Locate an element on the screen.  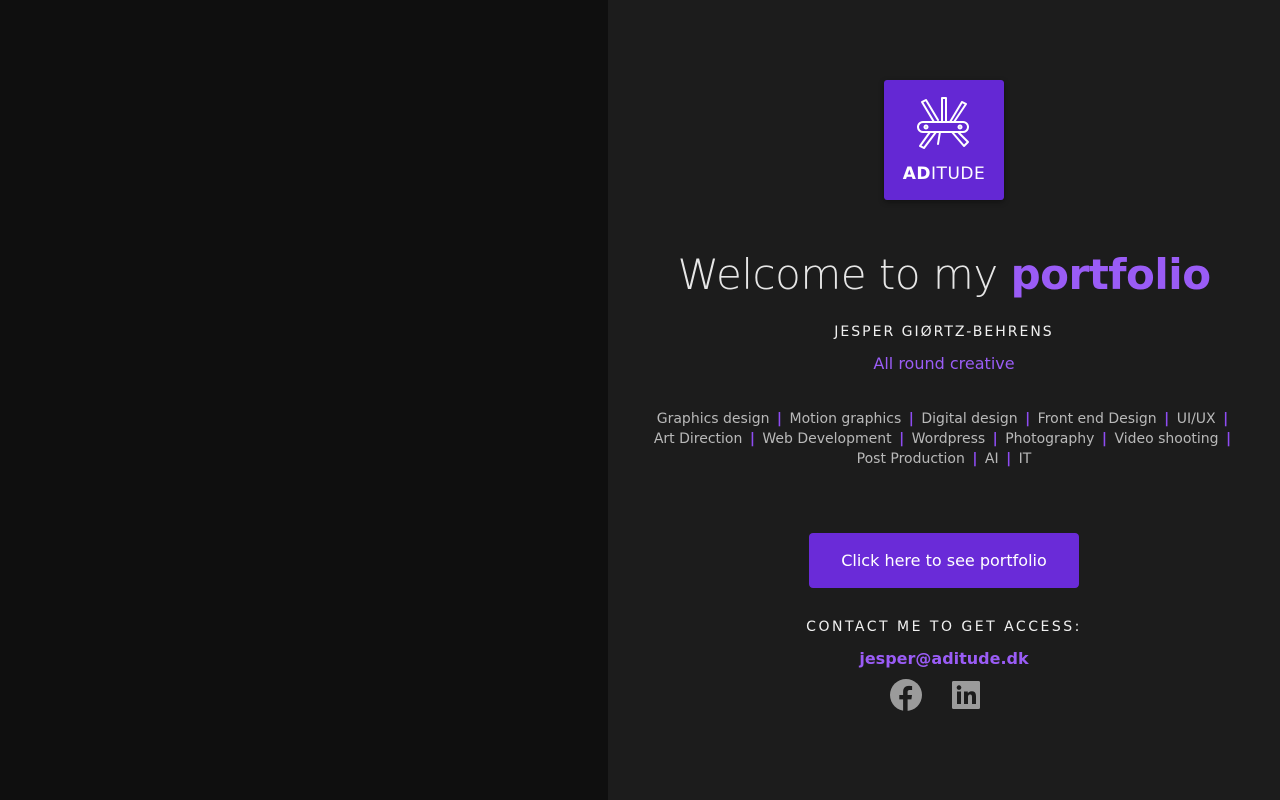
skill-item: AI is located at coordinates (991, 459).